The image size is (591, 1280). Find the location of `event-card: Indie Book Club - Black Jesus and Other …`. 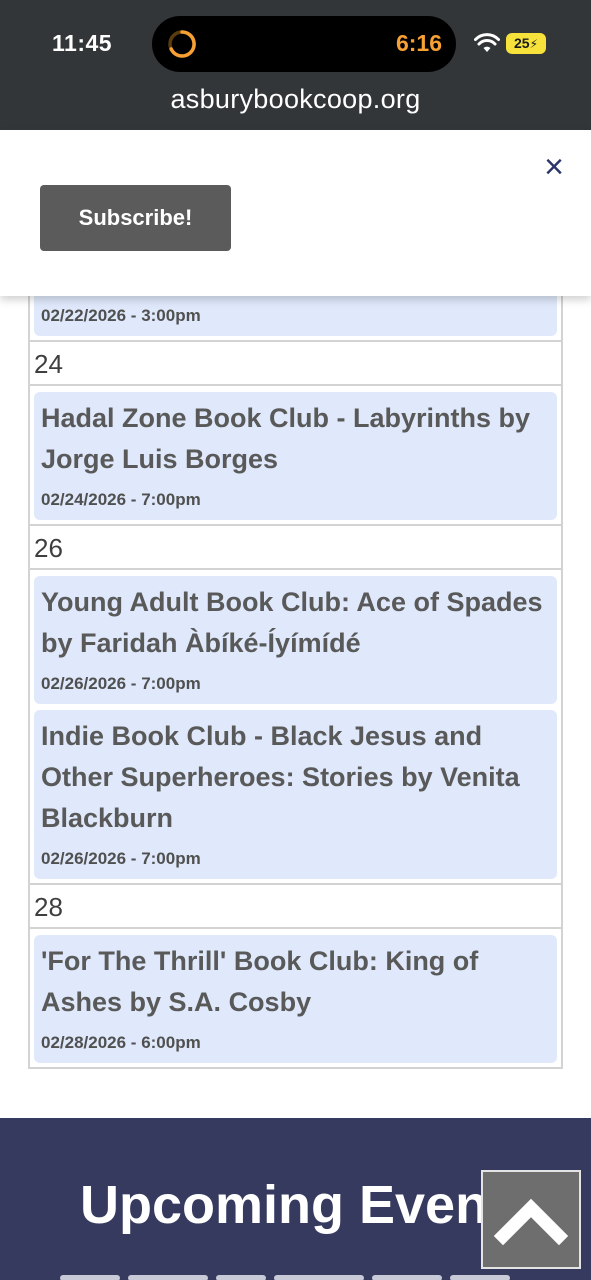

event-card: Indie Book Club - Black Jesus and Other … is located at coordinates (295, 794).